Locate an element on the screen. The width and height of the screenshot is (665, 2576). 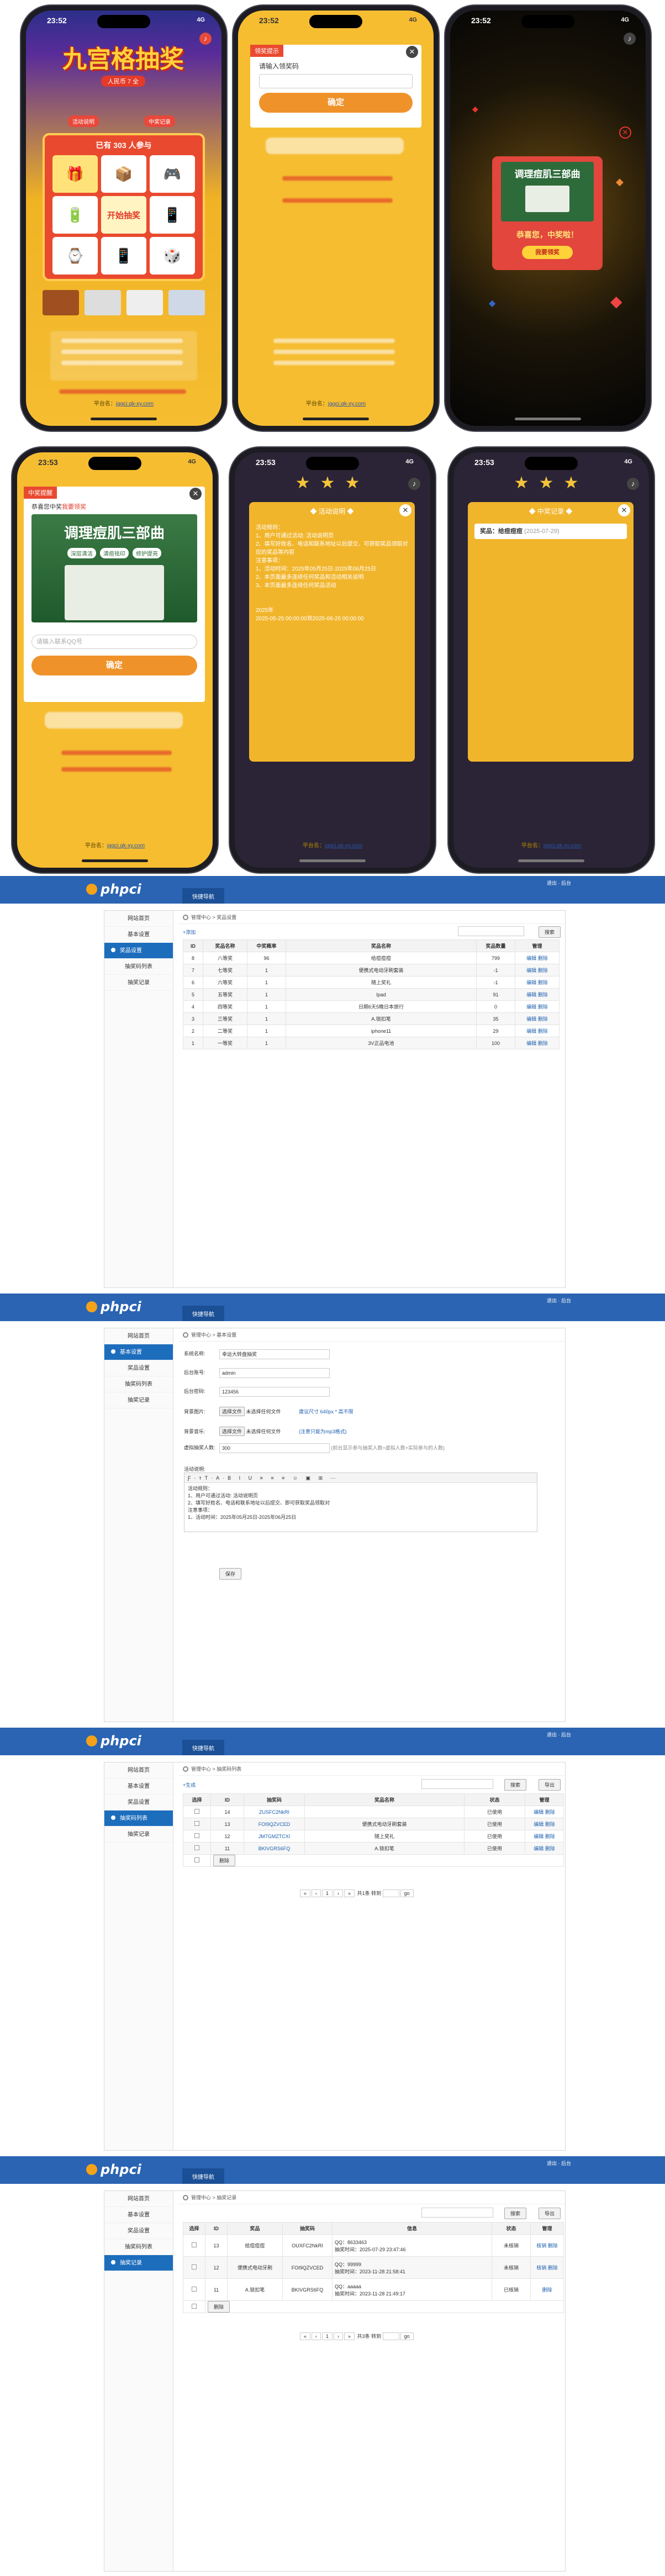
prize-thumb is located at coordinates (186, 302).